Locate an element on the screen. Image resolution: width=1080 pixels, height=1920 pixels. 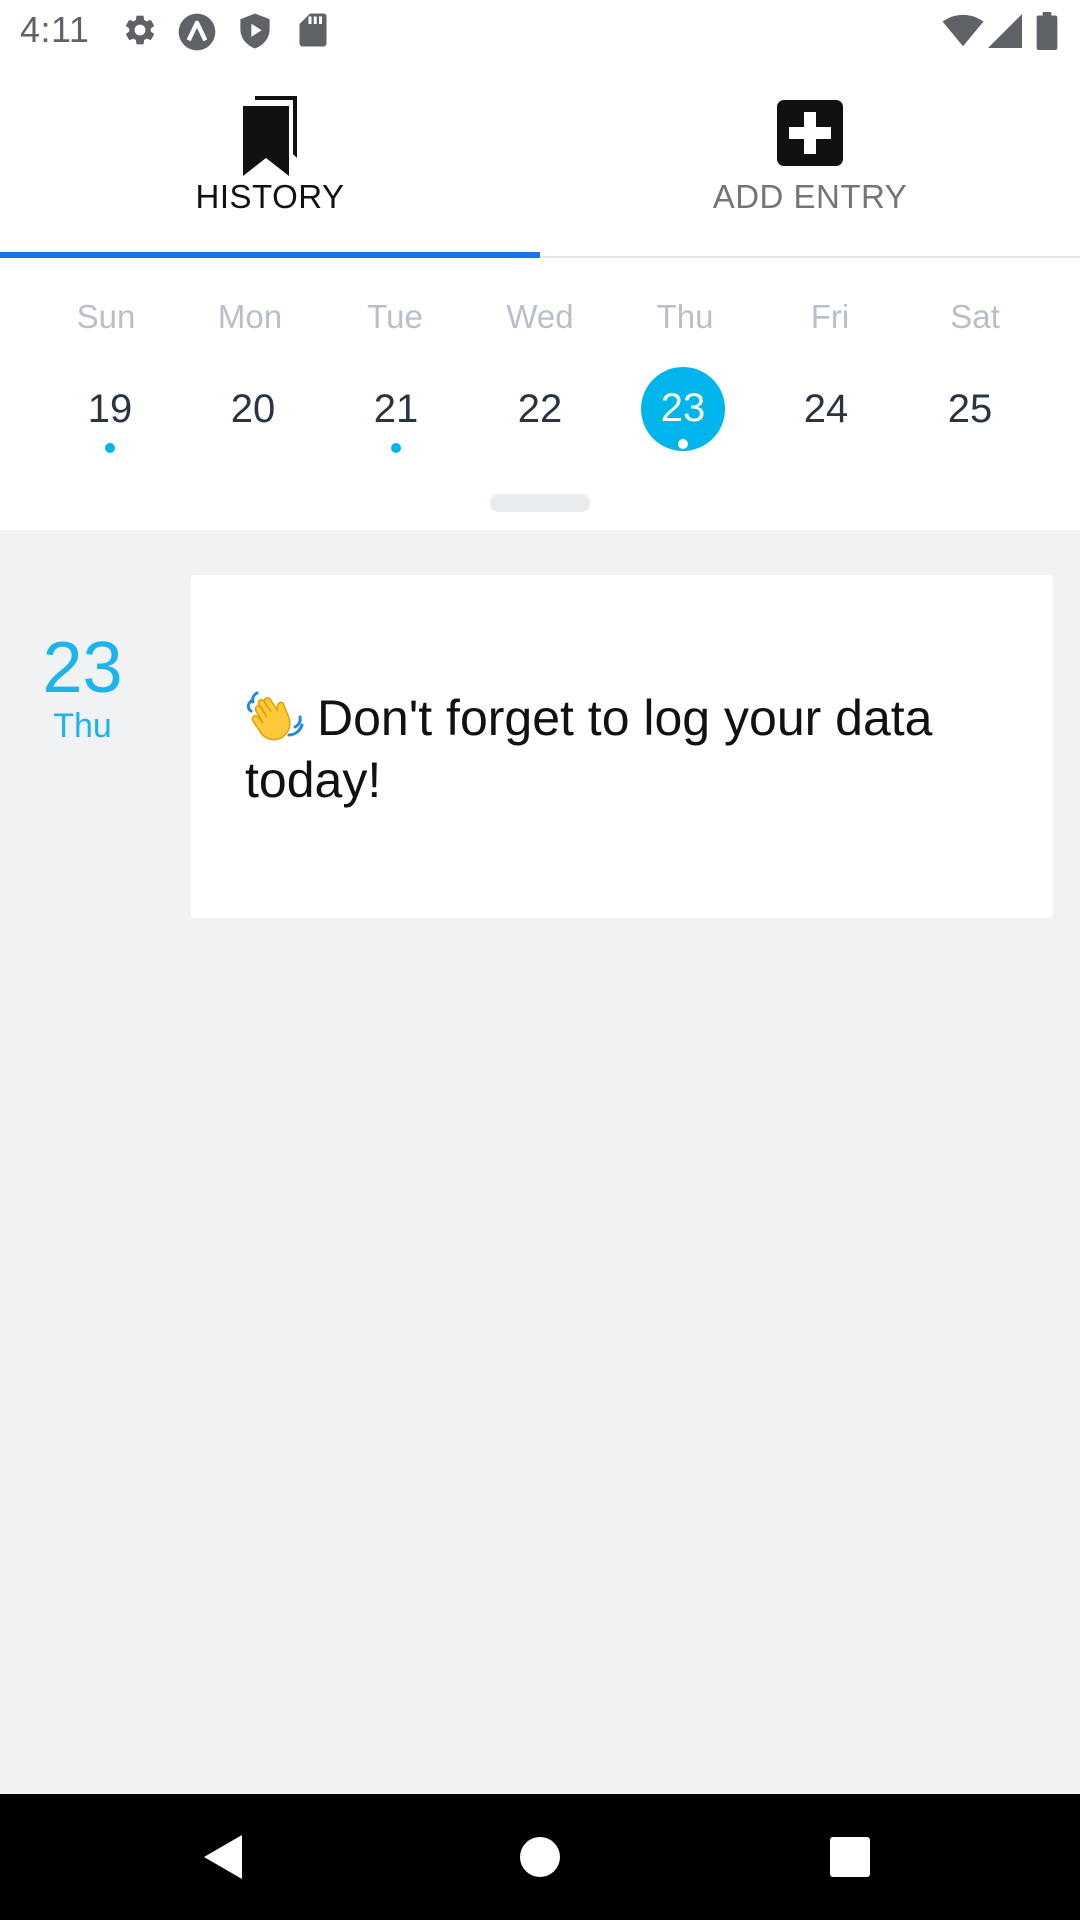
day-19: 19 is located at coordinates (110, 410).